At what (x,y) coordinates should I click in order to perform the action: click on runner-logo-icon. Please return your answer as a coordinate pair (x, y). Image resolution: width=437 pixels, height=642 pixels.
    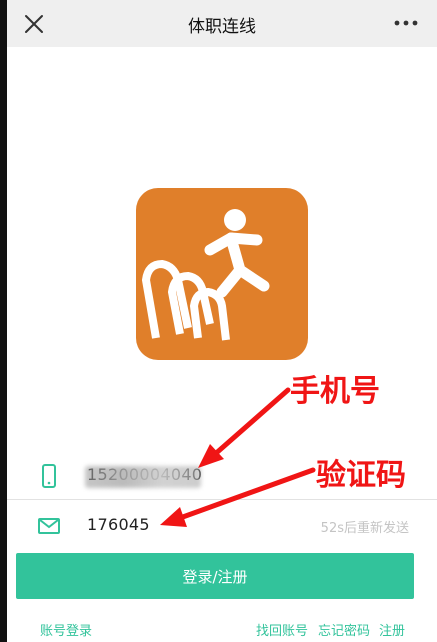
    Looking at the image, I should click on (222, 274).